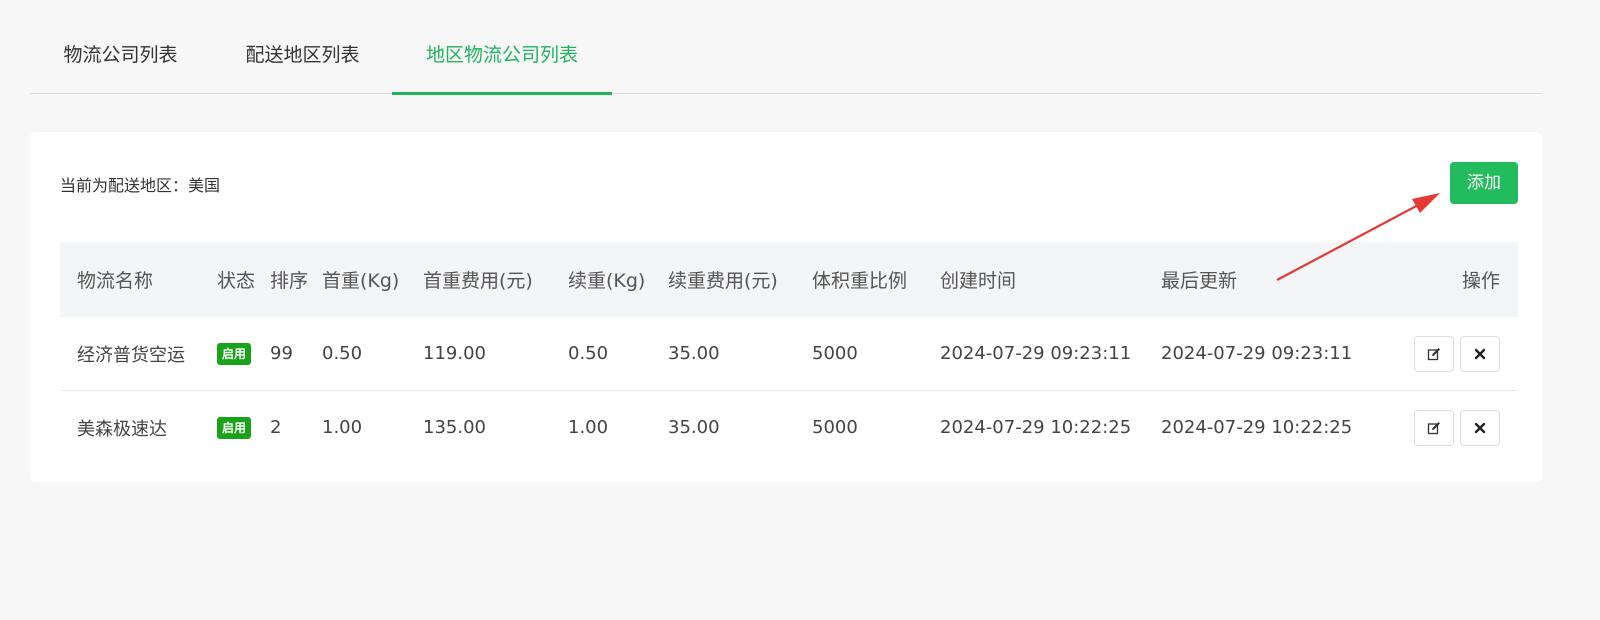 The height and width of the screenshot is (620, 1600). What do you see at coordinates (588, 353) in the screenshot?
I see `cell-continued-weight: 0.50` at bounding box center [588, 353].